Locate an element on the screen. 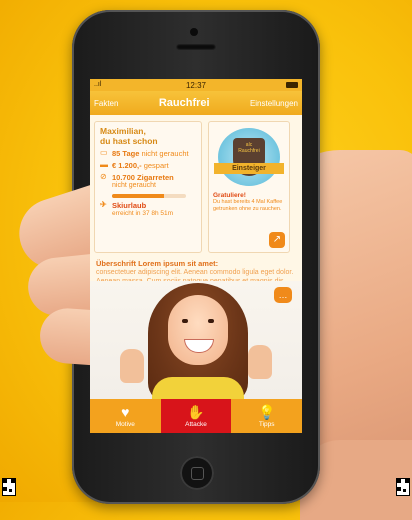 The height and width of the screenshot is (520, 412). calendar-icon: ▭ is located at coordinates (104, 152).